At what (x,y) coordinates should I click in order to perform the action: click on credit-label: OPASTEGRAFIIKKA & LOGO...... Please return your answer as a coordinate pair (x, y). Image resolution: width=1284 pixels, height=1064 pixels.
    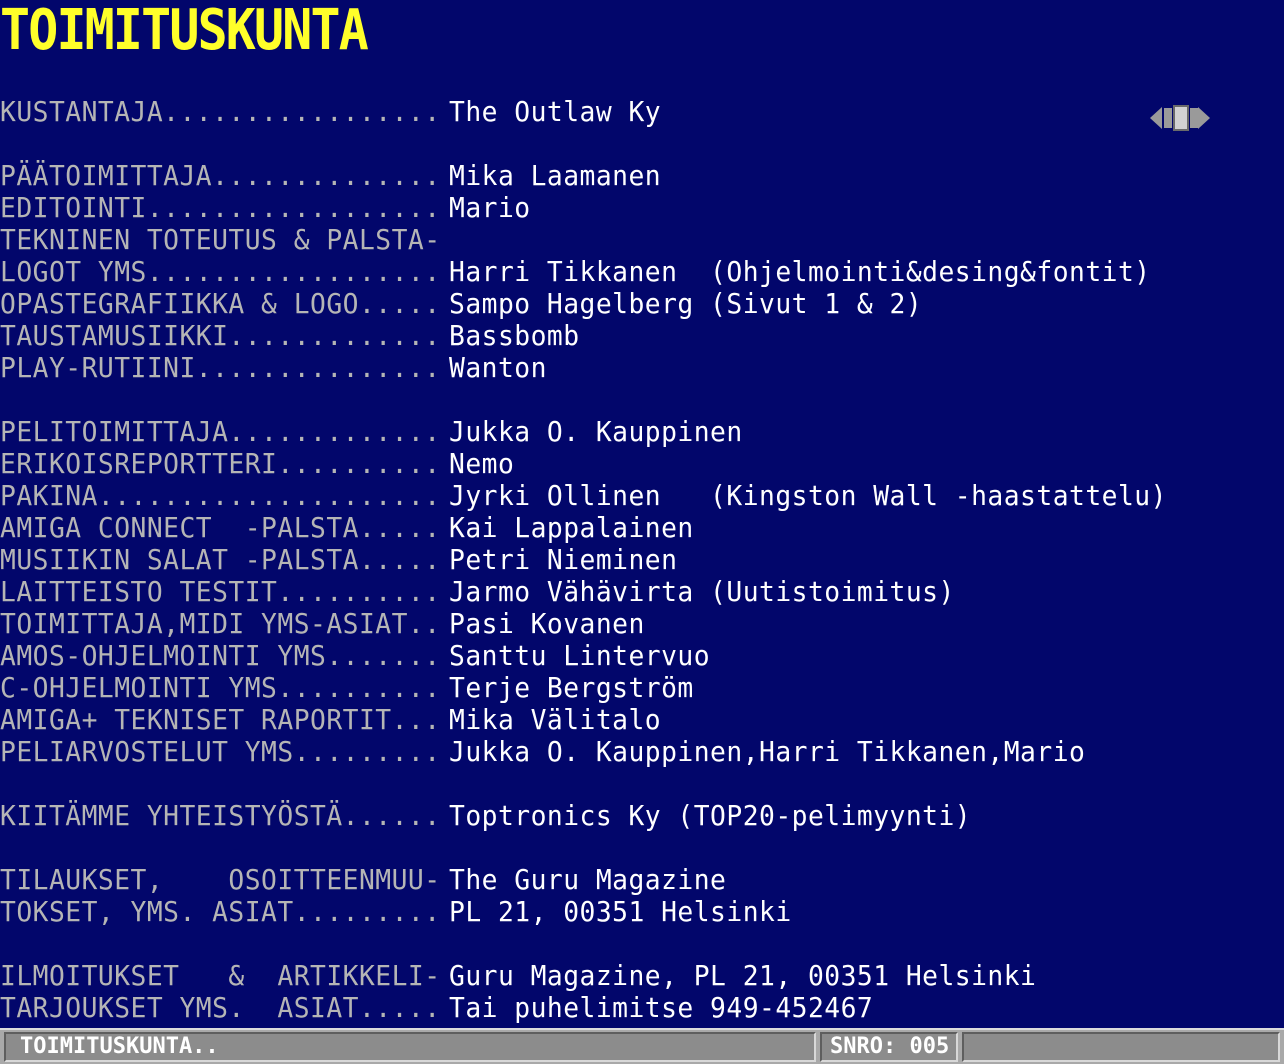
    Looking at the image, I should click on (220, 303).